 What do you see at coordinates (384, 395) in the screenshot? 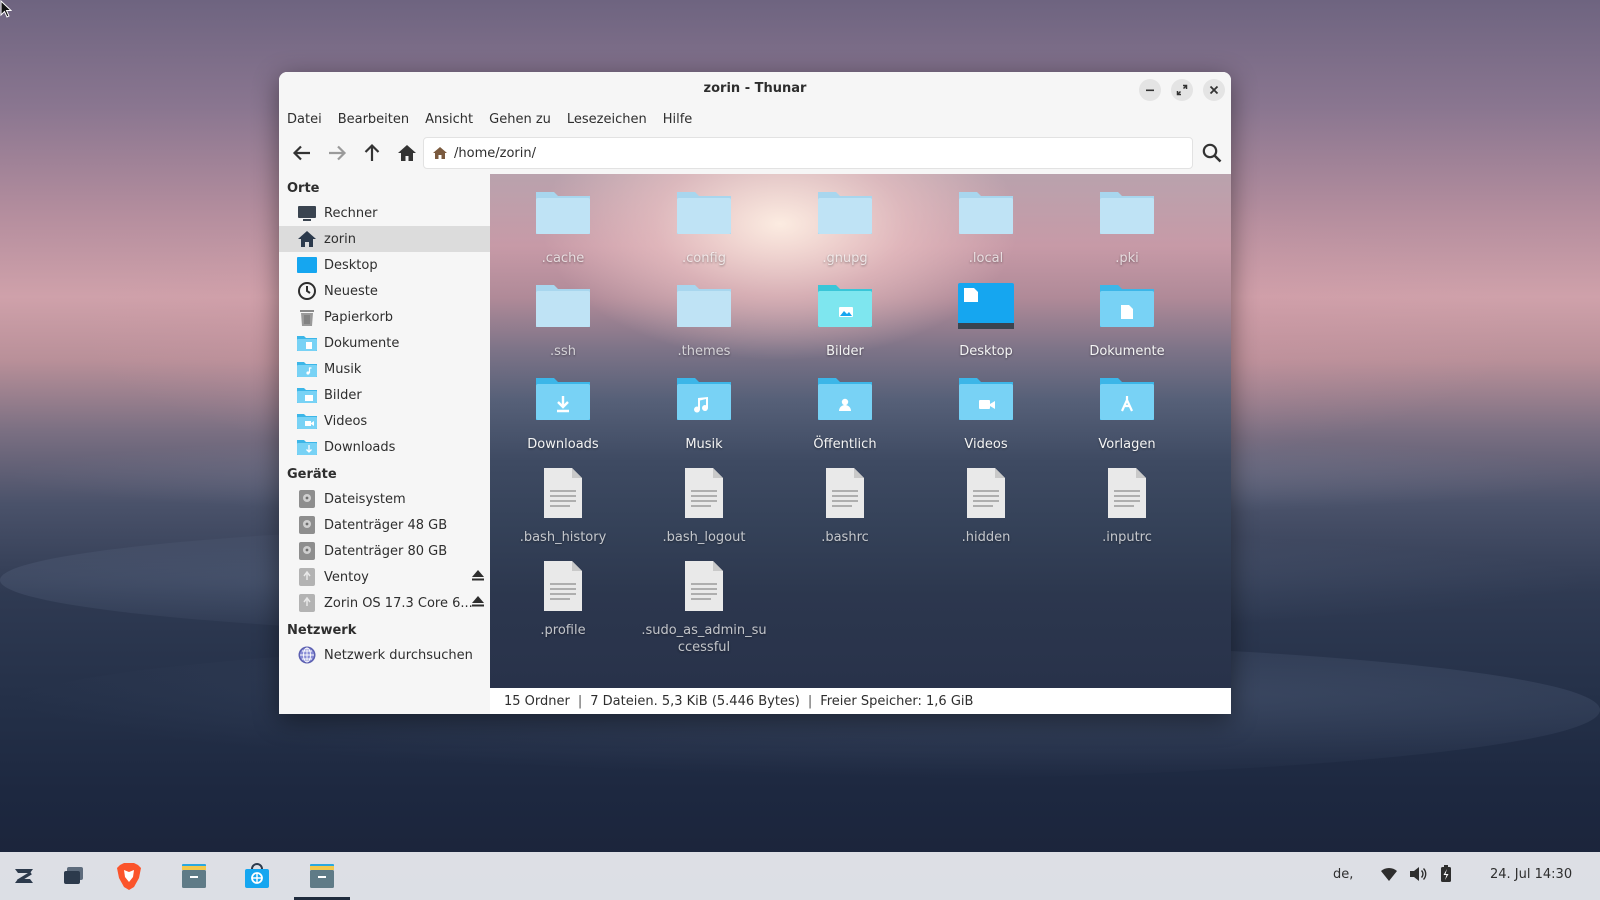
I see `sidebar-item: Bilder` at bounding box center [384, 395].